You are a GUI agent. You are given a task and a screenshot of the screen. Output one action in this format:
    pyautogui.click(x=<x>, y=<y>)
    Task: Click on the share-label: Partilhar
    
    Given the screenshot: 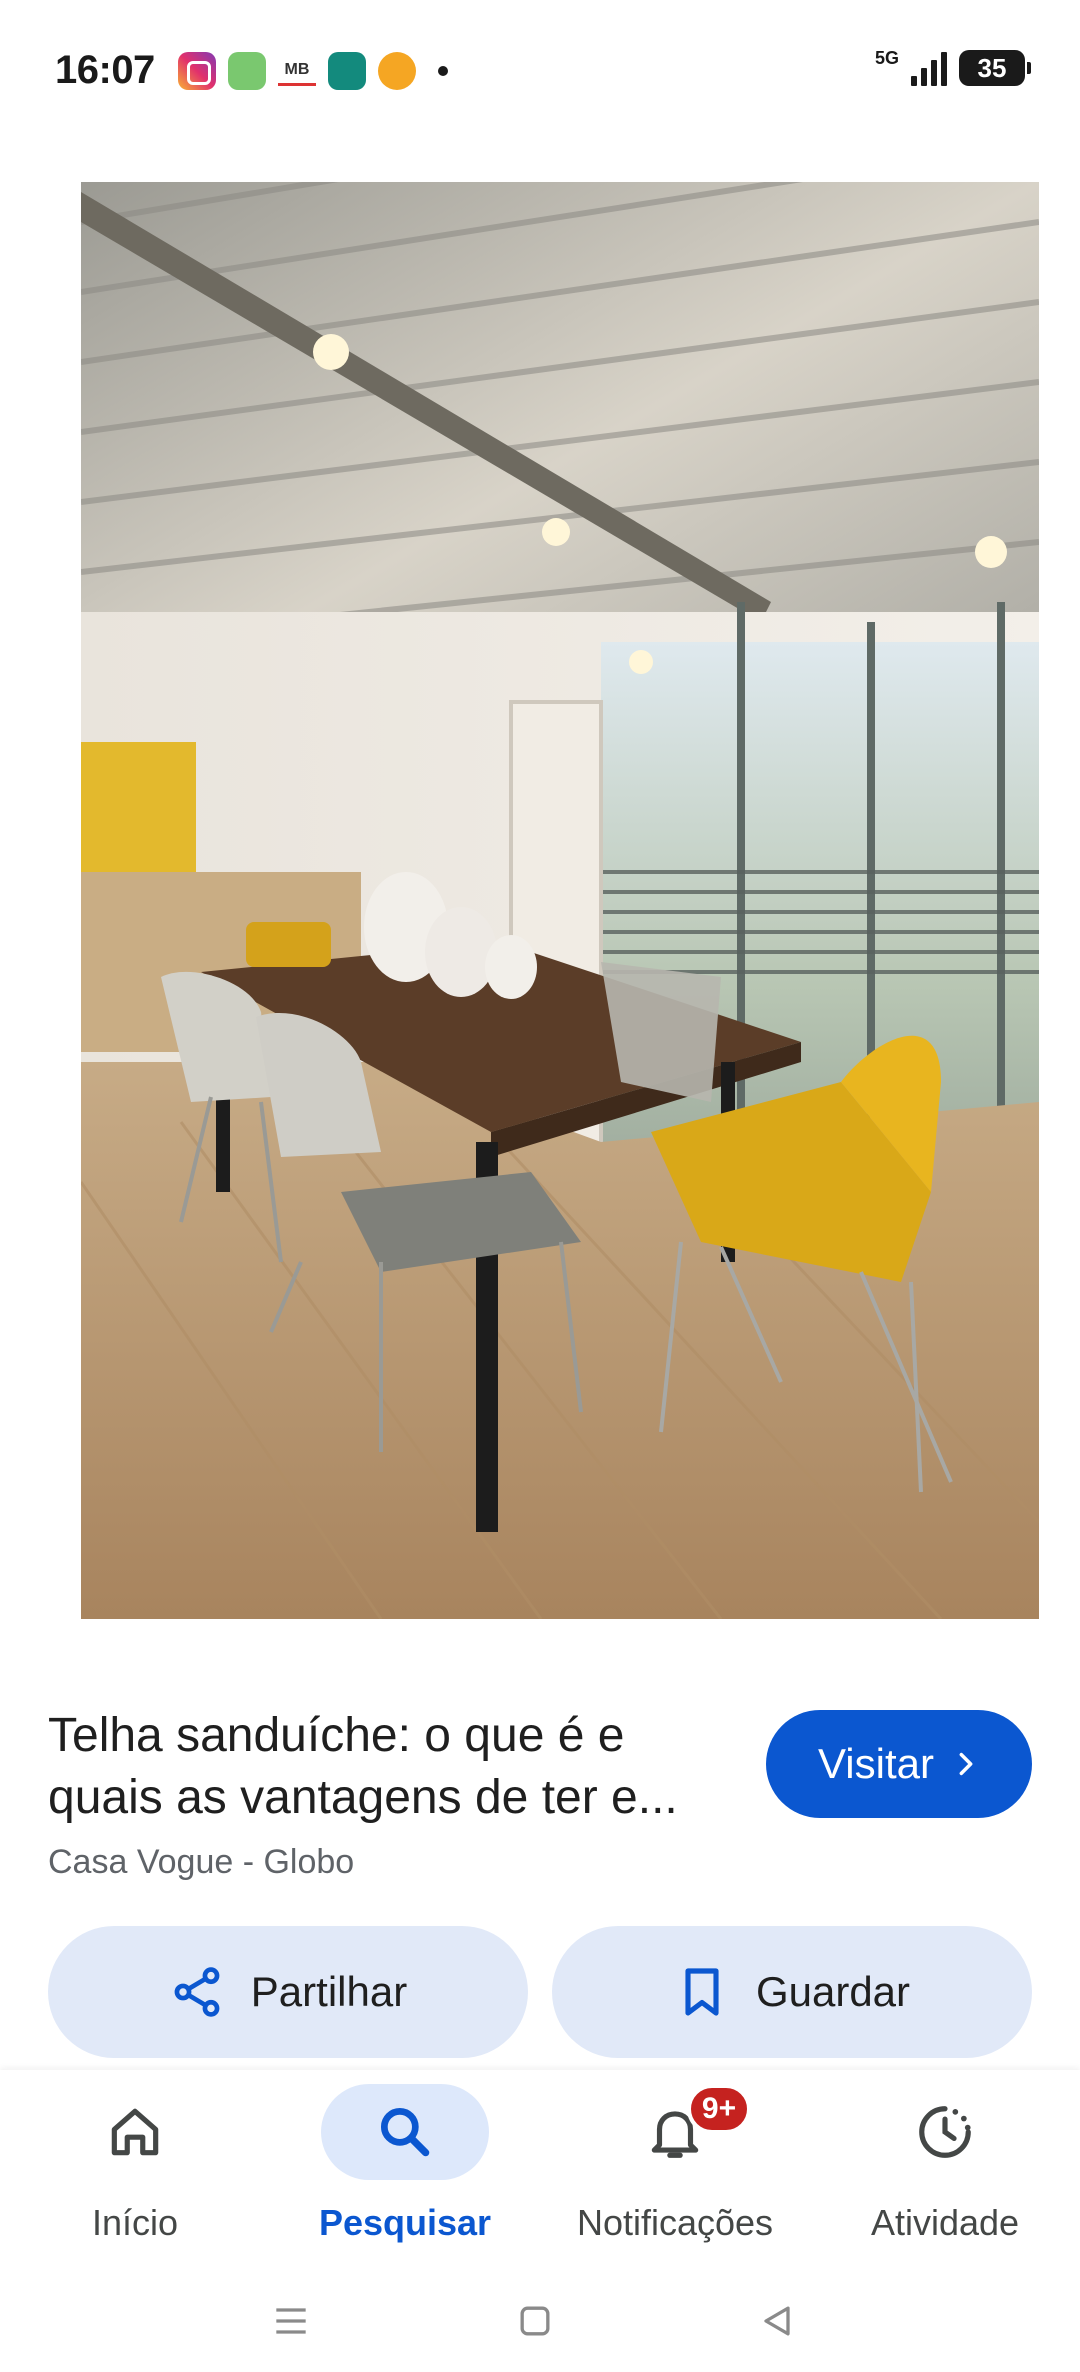 What is the action you would take?
    pyautogui.click(x=329, y=1991)
    